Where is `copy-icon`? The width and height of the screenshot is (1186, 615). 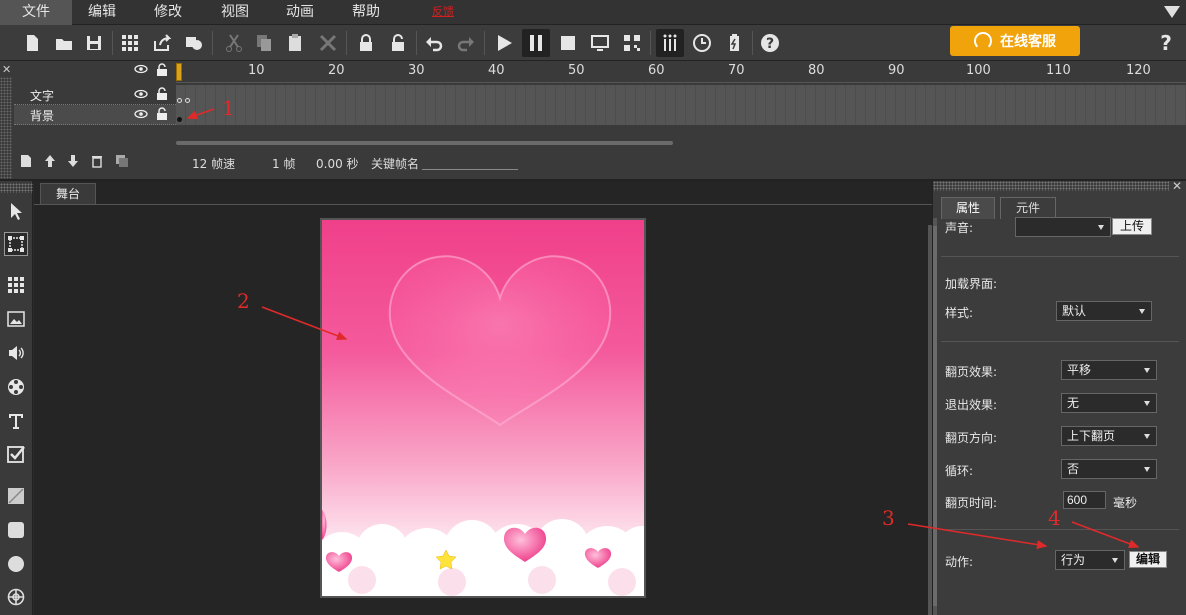
copy-icon is located at coordinates (264, 43).